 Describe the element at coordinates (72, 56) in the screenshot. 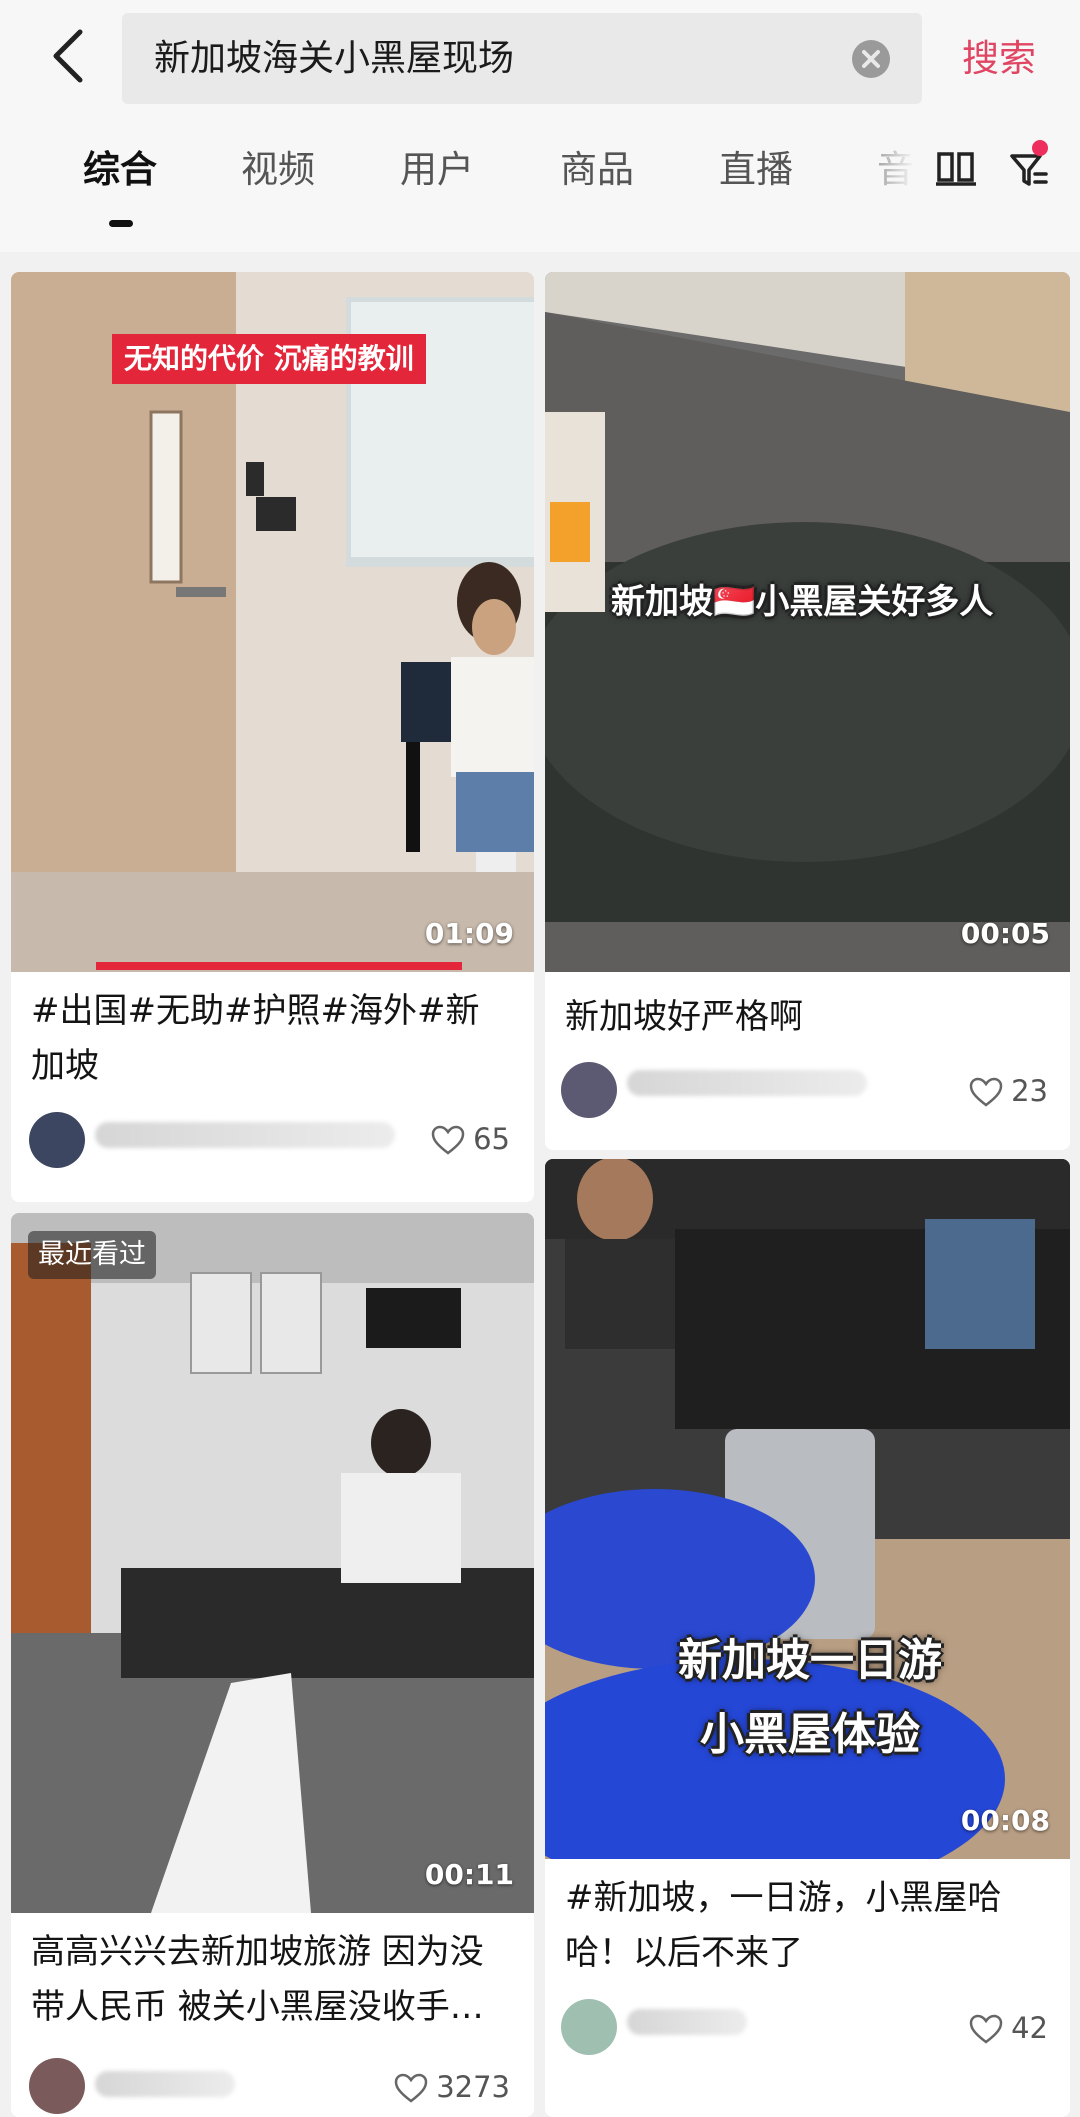

I see `back-arrow-icon` at that location.